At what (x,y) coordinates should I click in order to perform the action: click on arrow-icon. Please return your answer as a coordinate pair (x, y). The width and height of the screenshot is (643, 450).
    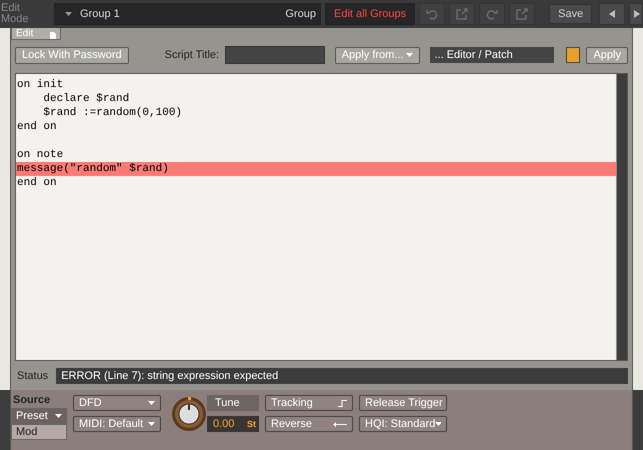
    Looking at the image, I should click on (340, 424).